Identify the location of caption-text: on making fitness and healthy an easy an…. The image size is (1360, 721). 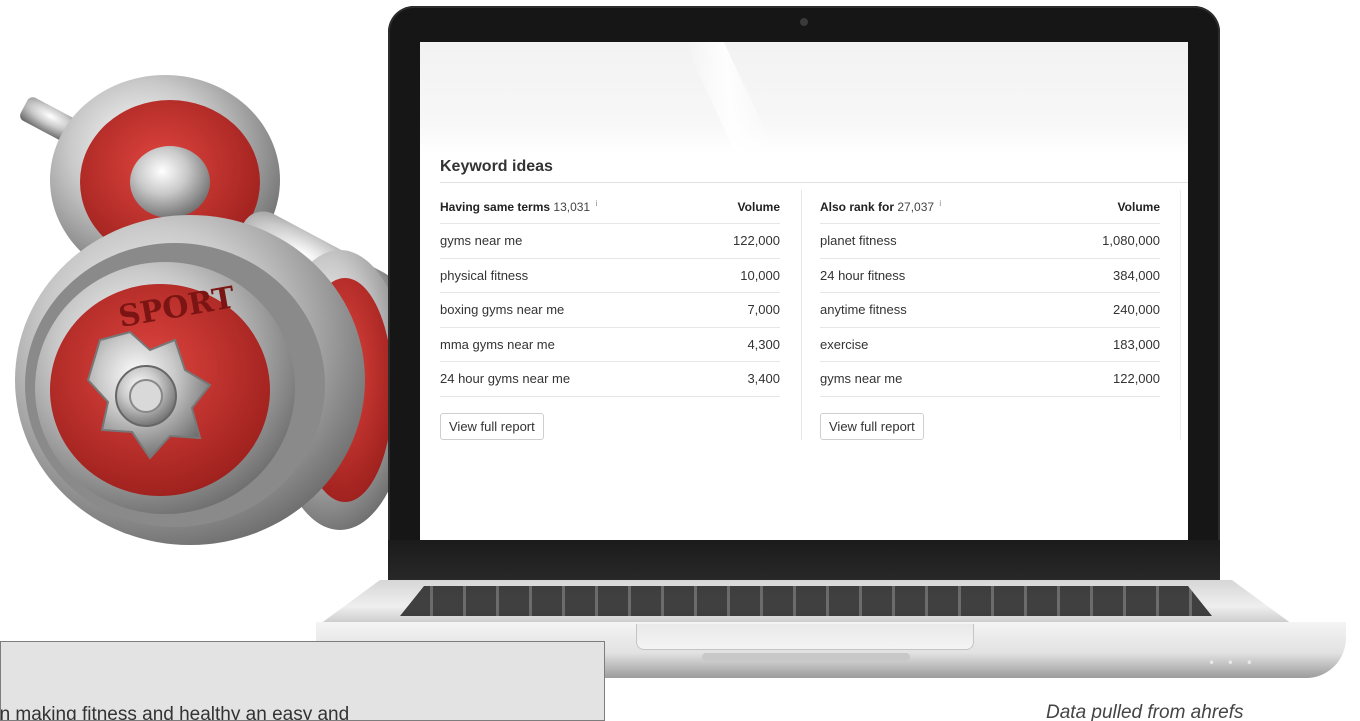
(175, 712).